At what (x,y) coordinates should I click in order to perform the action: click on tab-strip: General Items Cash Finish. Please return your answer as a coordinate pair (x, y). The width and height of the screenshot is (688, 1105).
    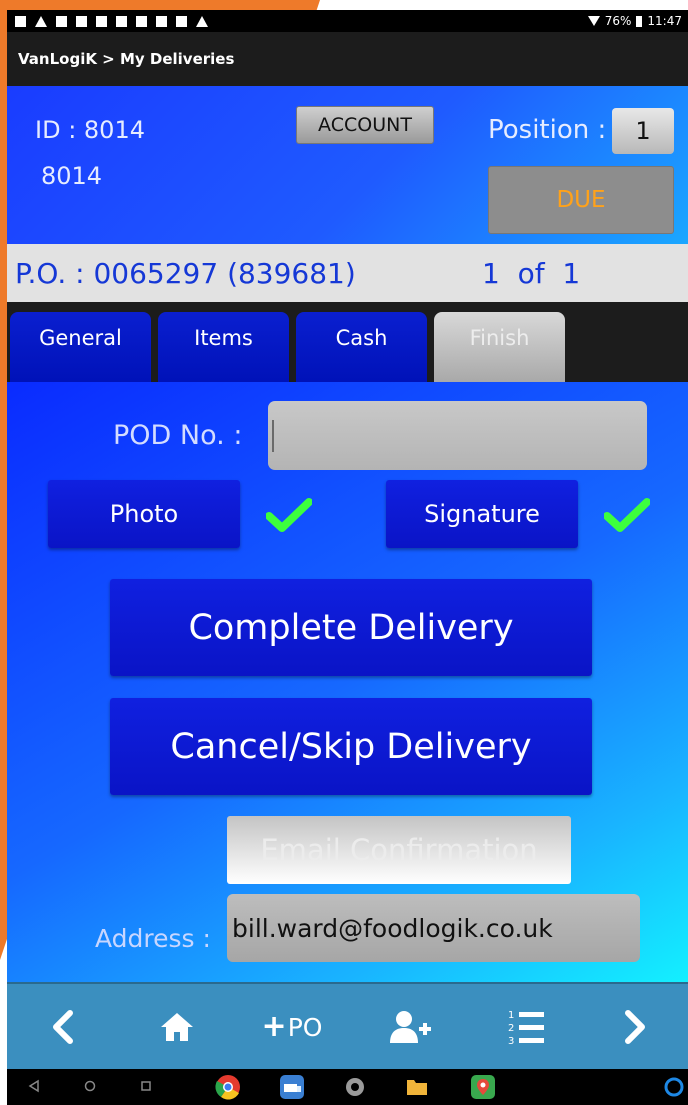
    Looking at the image, I should click on (347, 342).